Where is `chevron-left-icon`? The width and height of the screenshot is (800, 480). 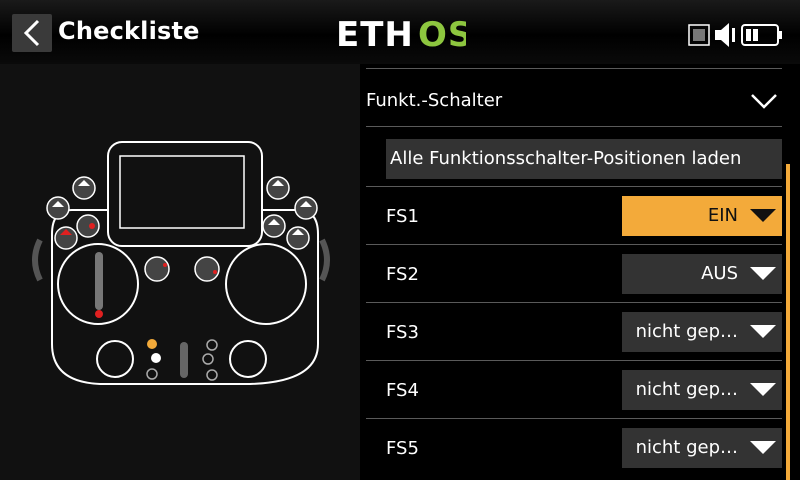
chevron-left-icon is located at coordinates (31, 33).